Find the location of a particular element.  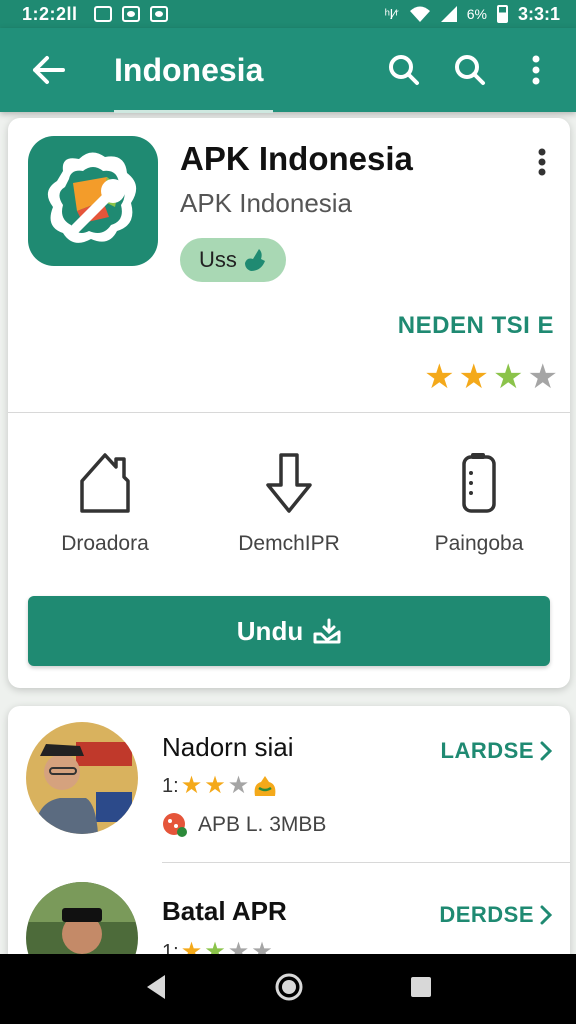

feature-label: Droadora is located at coordinates (105, 543).